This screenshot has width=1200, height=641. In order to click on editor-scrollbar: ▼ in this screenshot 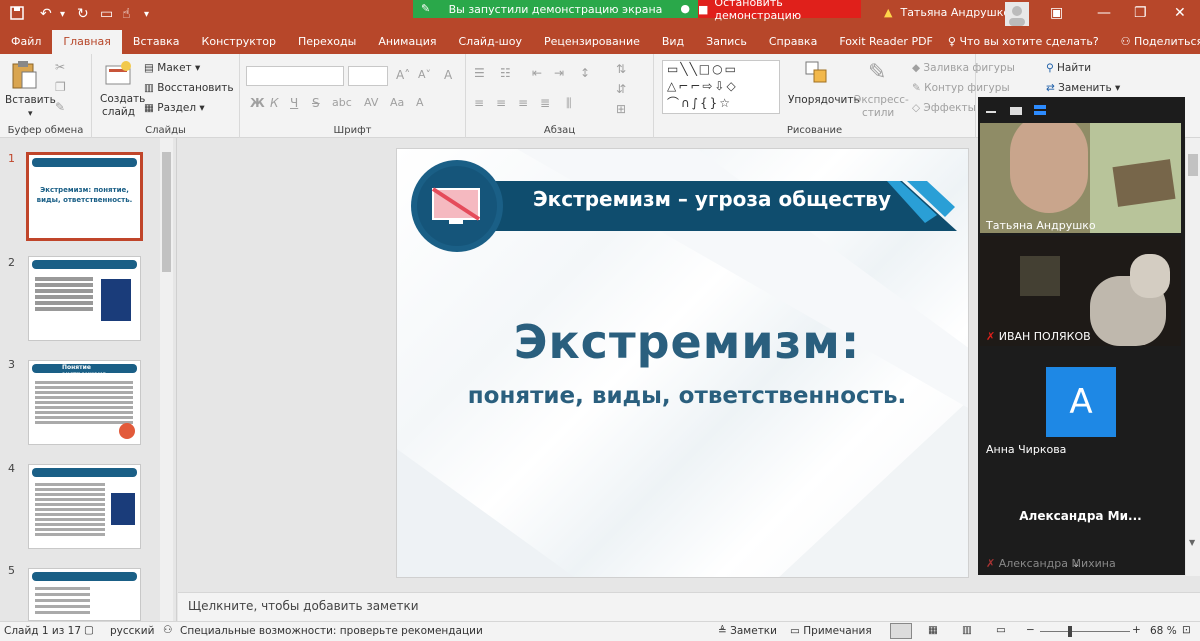, I will do `click(1193, 357)`.